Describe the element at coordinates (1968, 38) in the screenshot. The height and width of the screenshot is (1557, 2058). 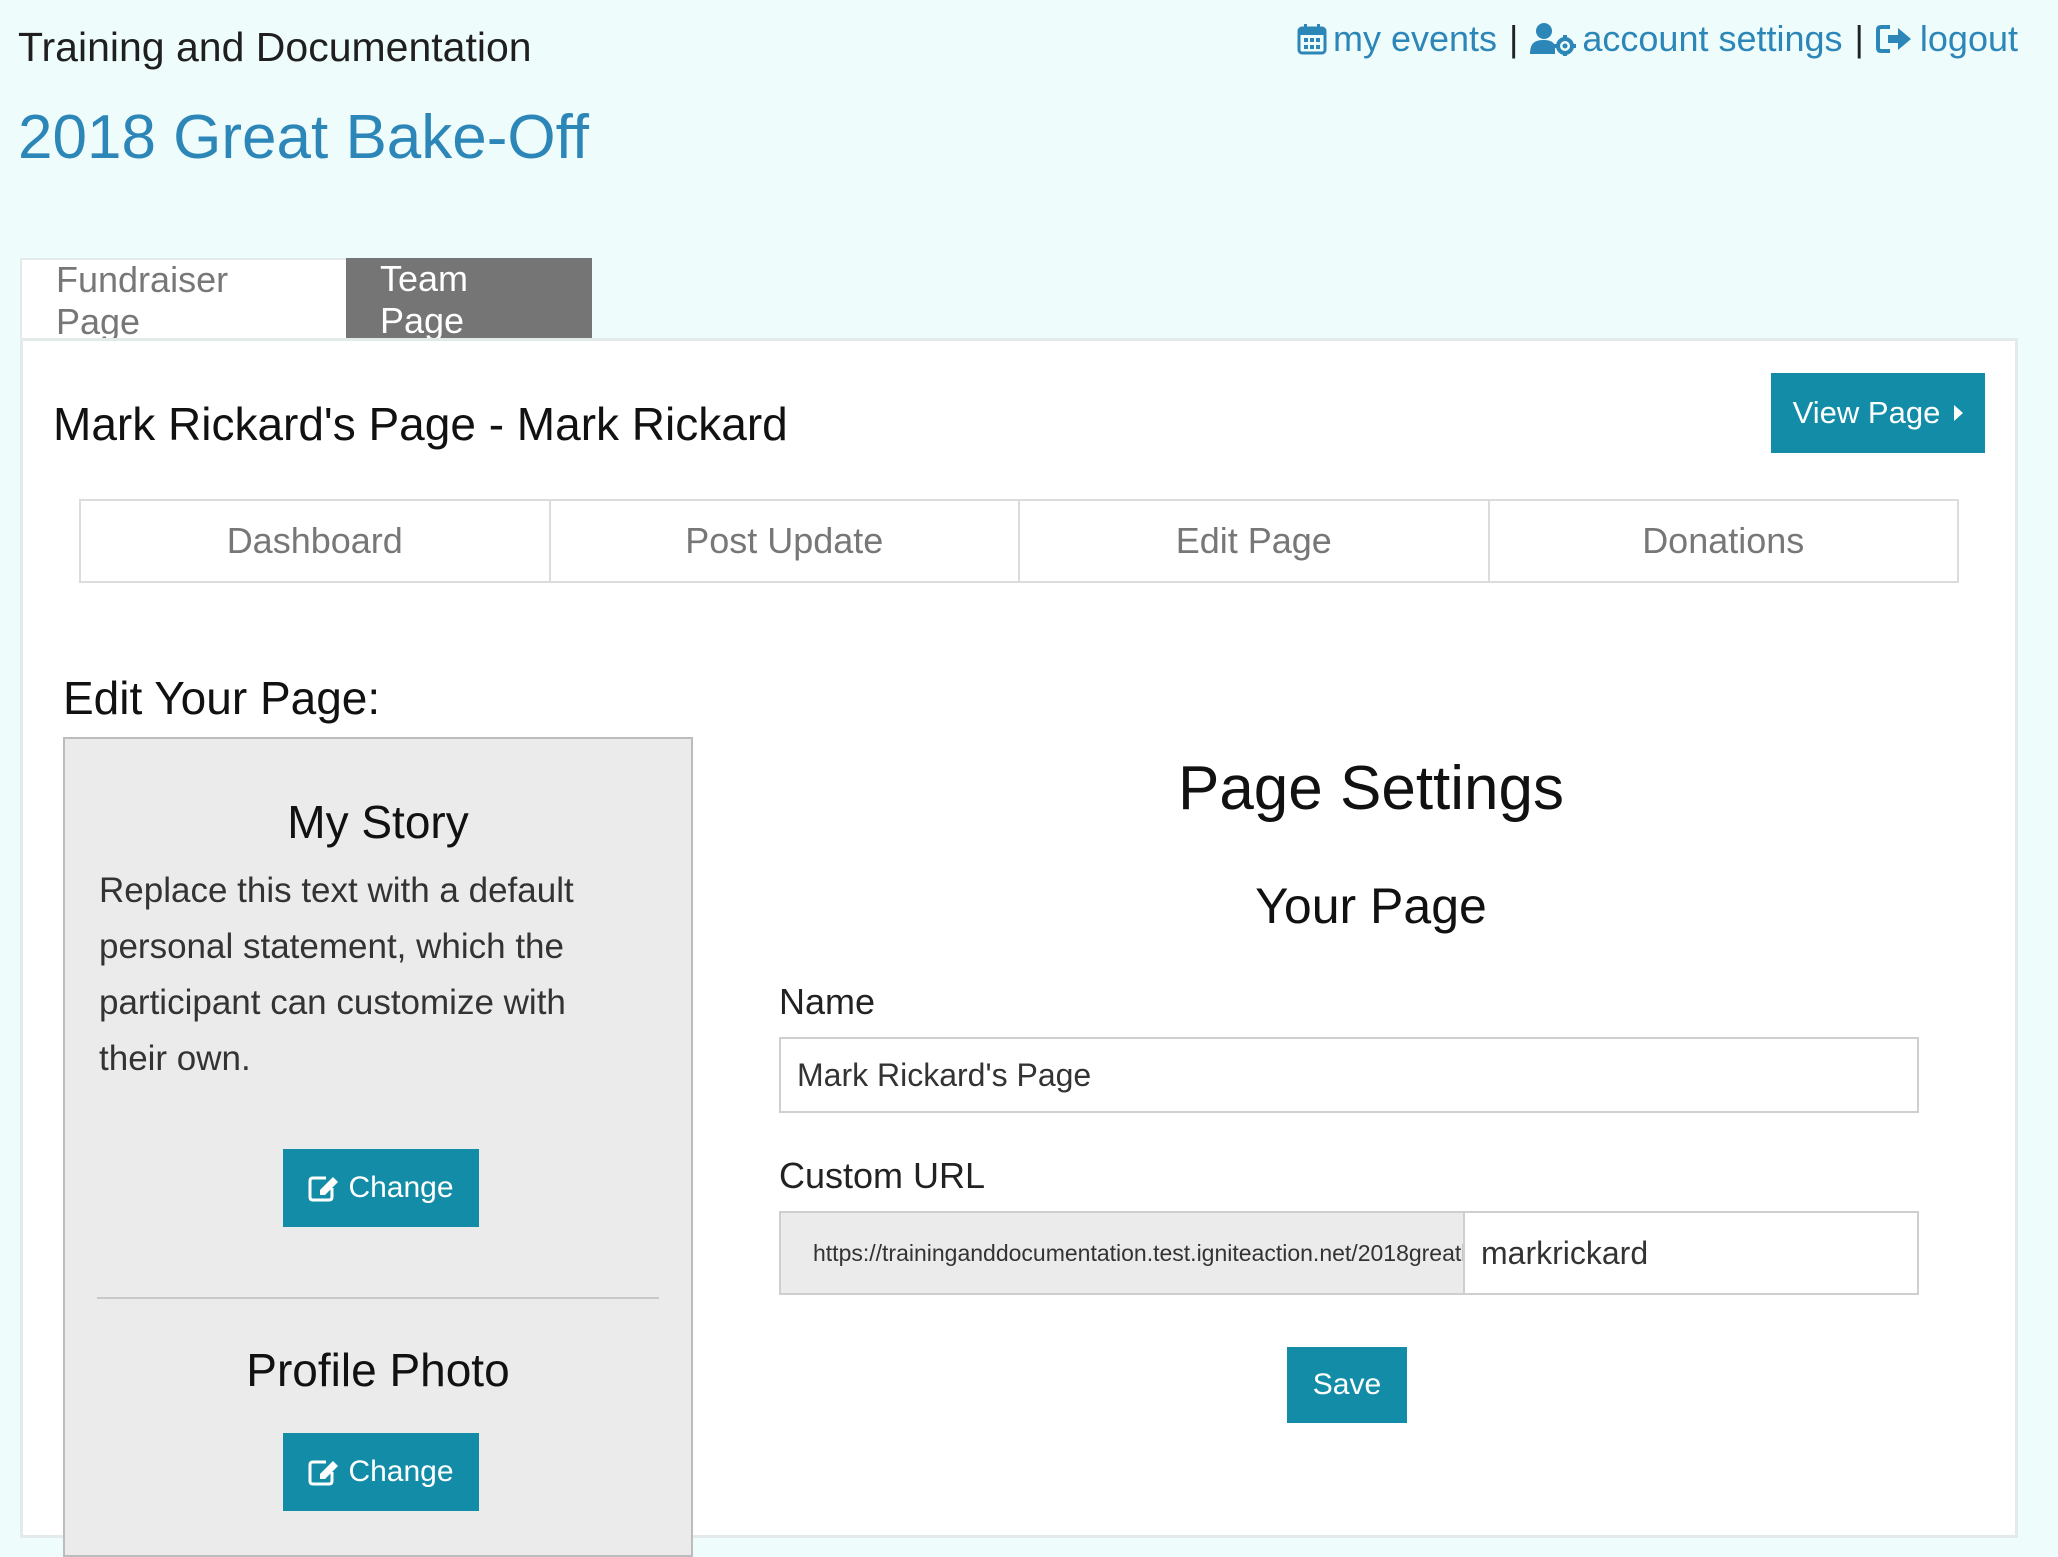
I see `logout-label: logout` at that location.